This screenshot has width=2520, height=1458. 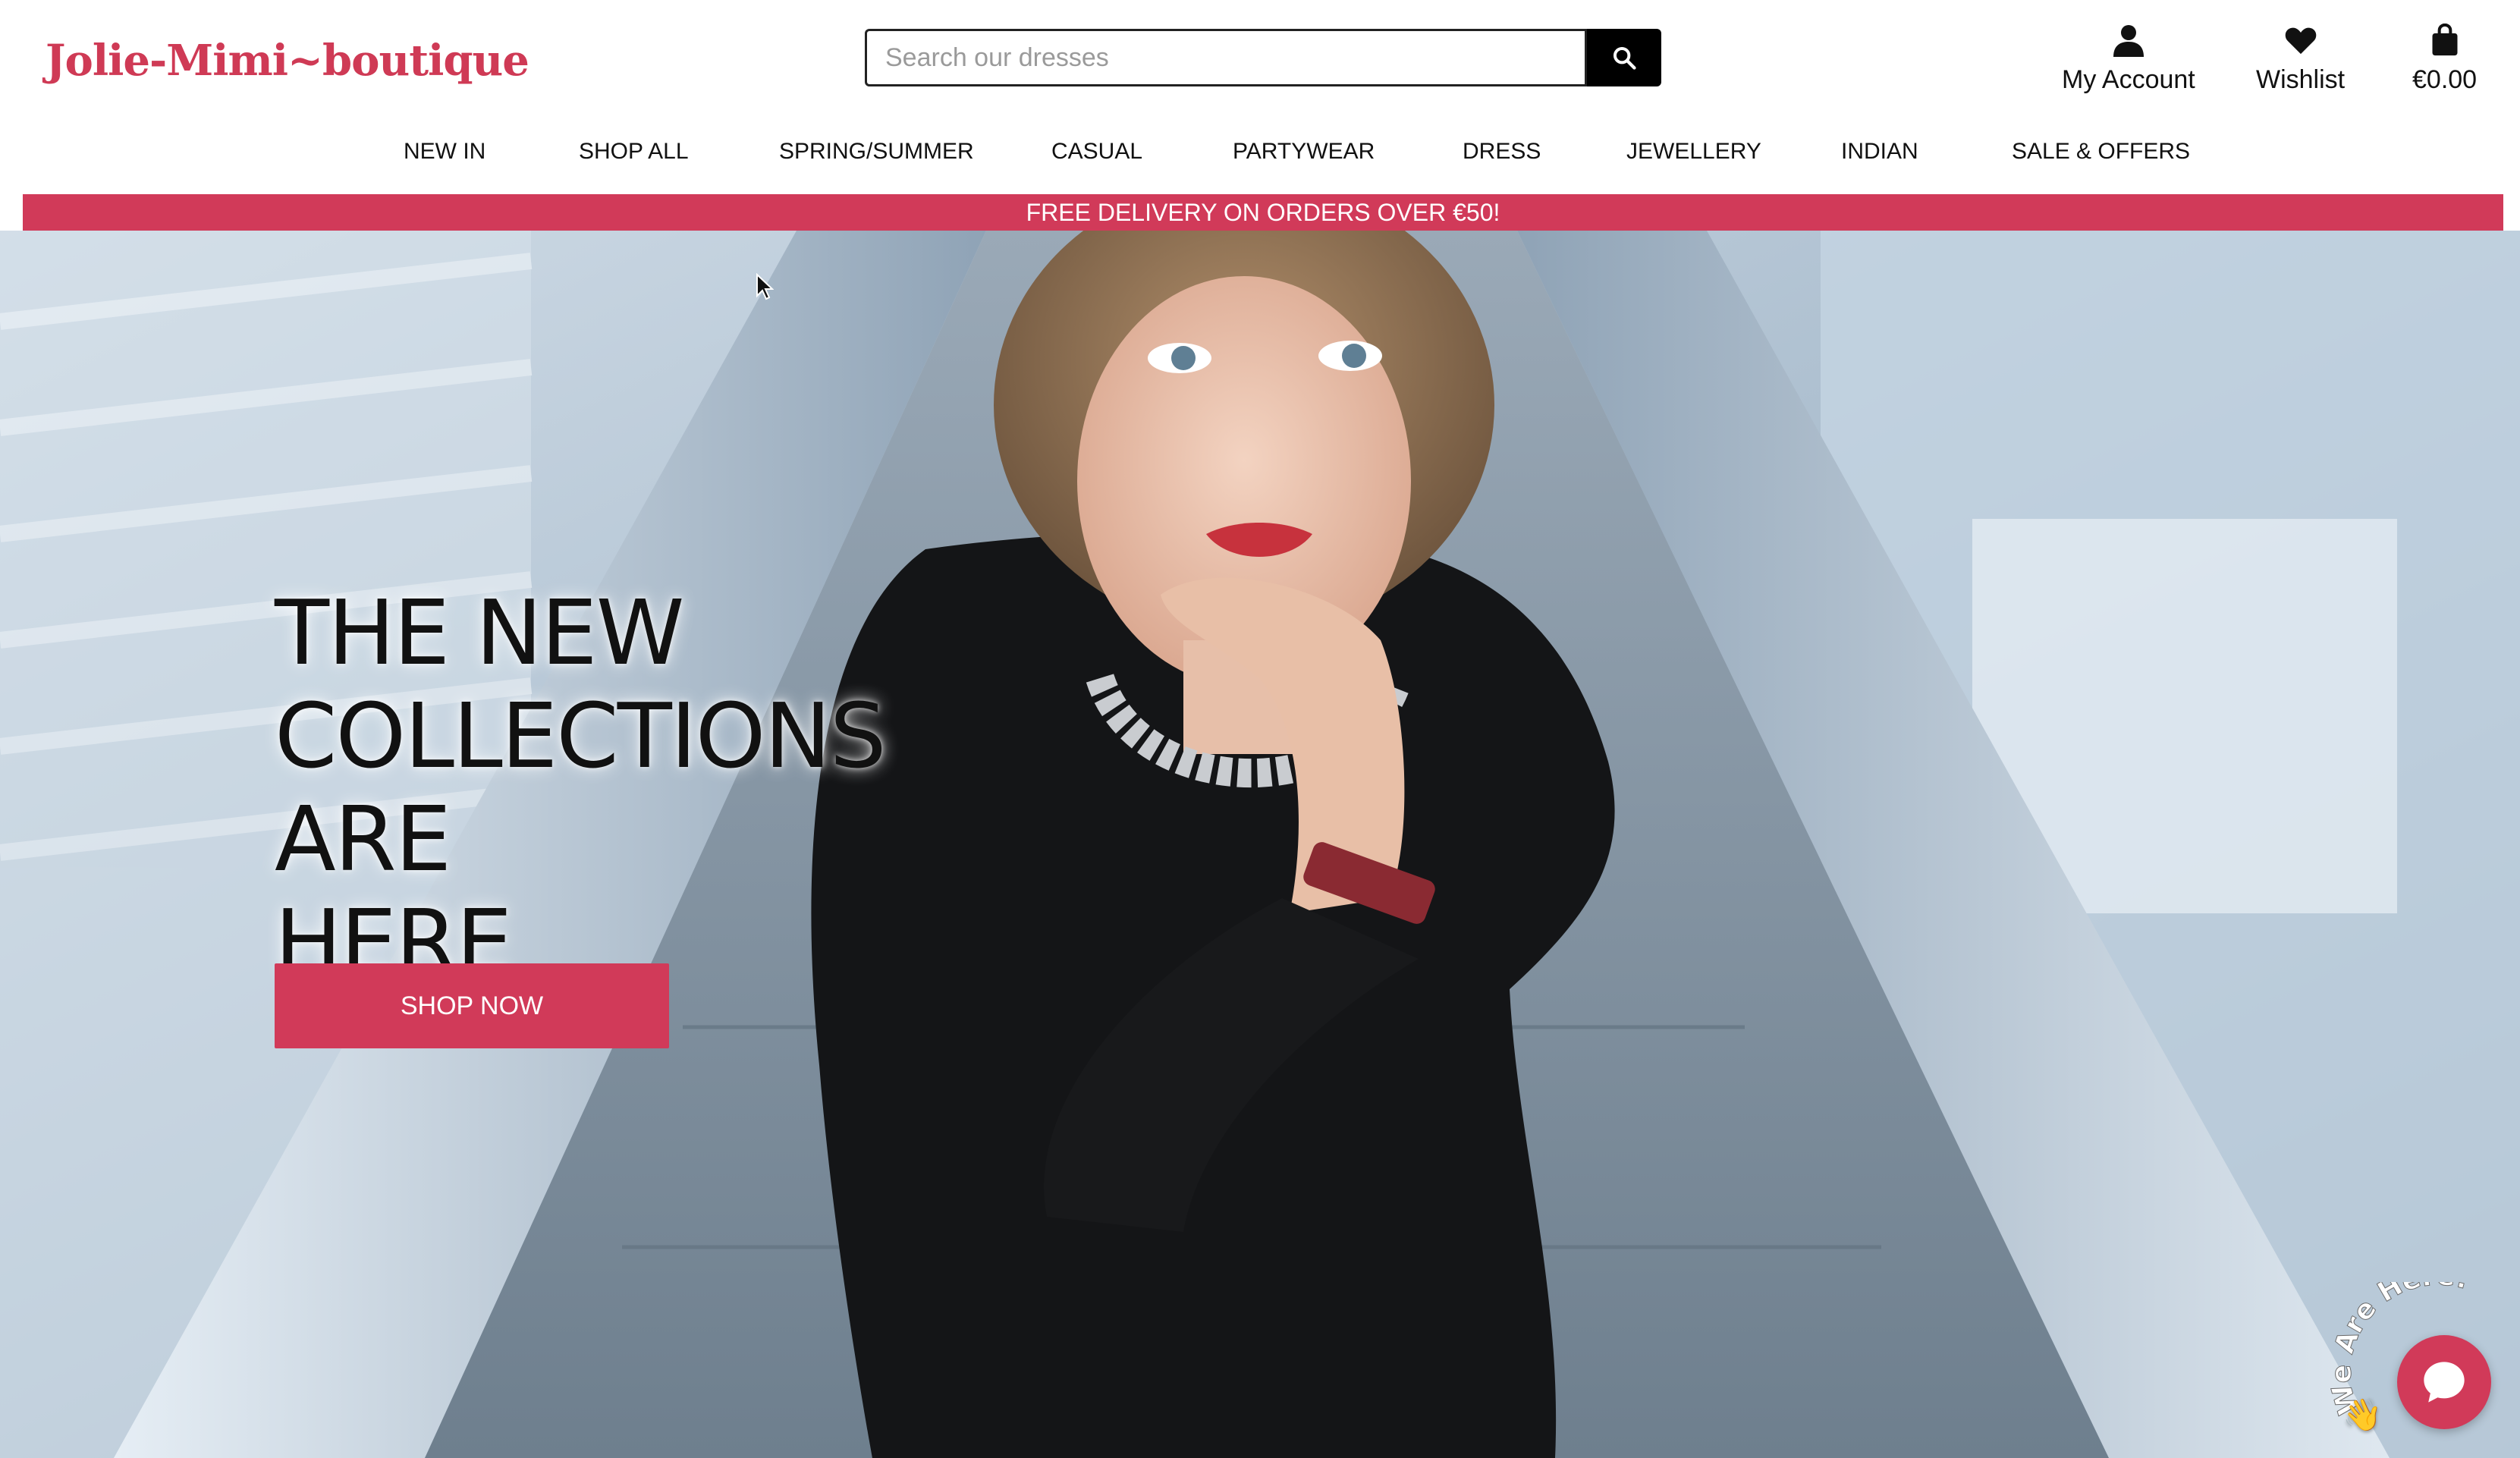 What do you see at coordinates (1502, 151) in the screenshot?
I see `nav-item-dress: DRESS` at bounding box center [1502, 151].